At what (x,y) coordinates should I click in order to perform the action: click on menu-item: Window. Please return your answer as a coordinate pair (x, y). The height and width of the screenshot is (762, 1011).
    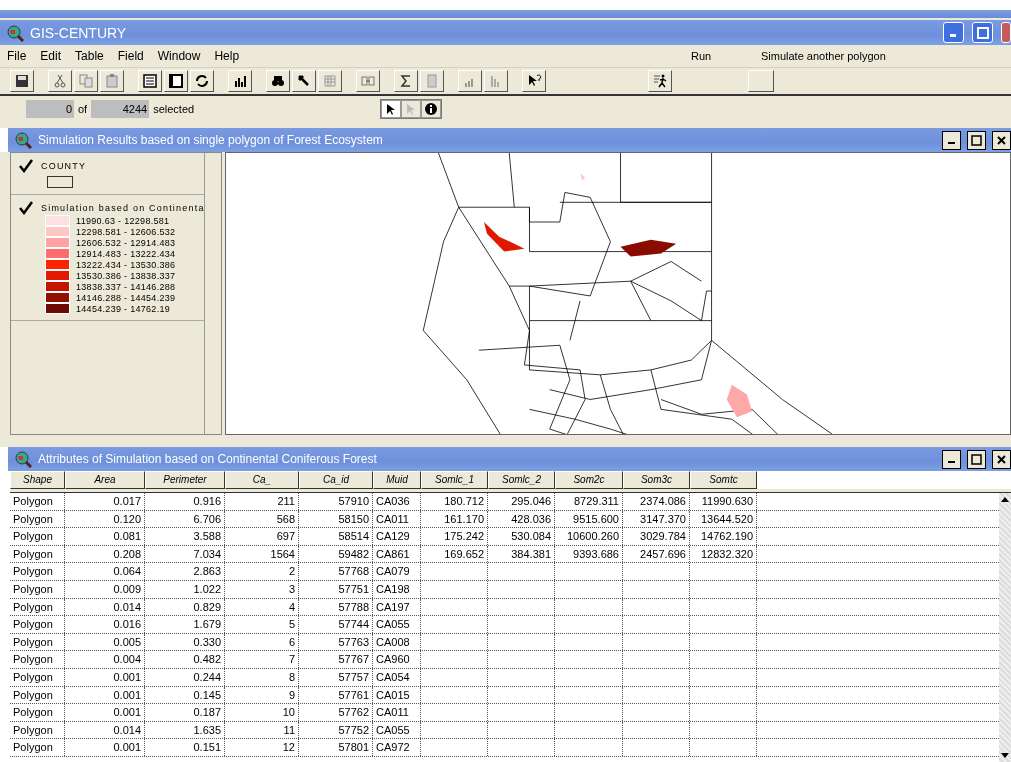
    Looking at the image, I should click on (179, 56).